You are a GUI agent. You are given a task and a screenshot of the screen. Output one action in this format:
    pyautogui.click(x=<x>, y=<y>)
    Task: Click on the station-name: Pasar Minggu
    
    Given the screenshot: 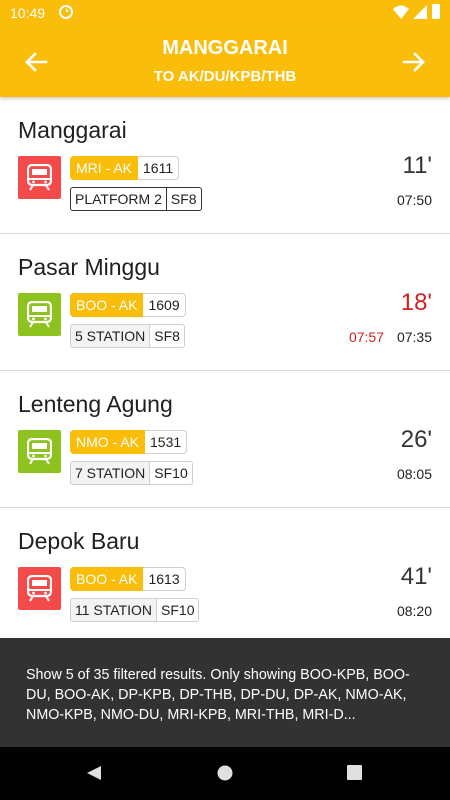 What is the action you would take?
    pyautogui.click(x=89, y=267)
    